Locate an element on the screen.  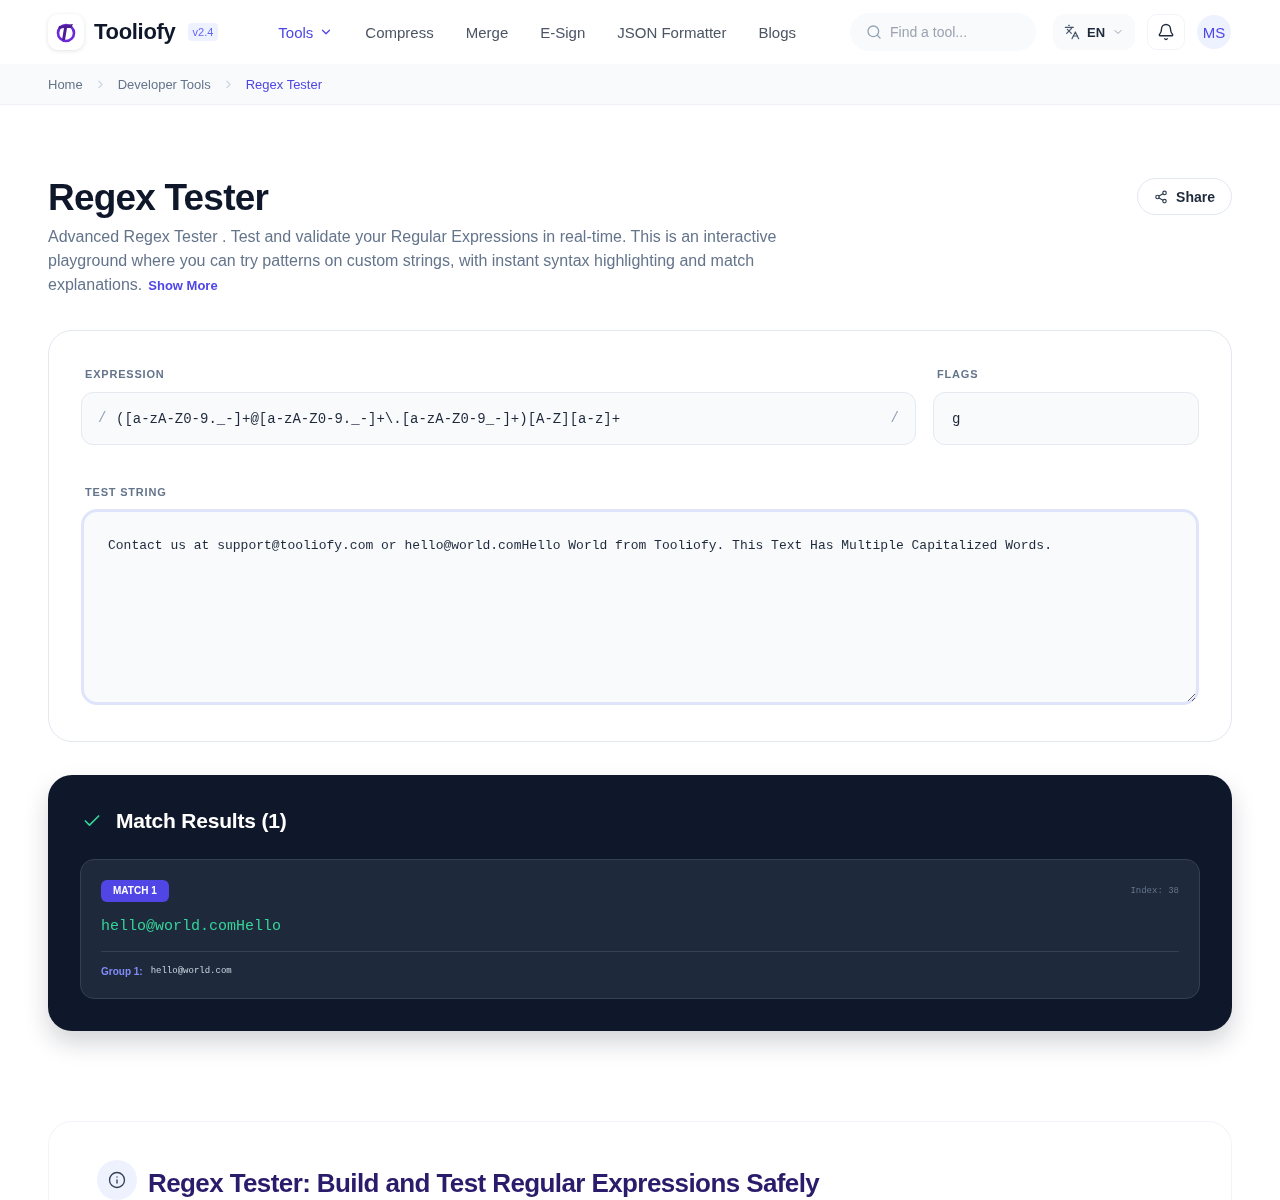
test-string-field: Contact us at support@tooliofy.com or hello@world.comHello World from Tooliofy. This Text Has Multiple Capitalized Words. is located at coordinates (640, 607).